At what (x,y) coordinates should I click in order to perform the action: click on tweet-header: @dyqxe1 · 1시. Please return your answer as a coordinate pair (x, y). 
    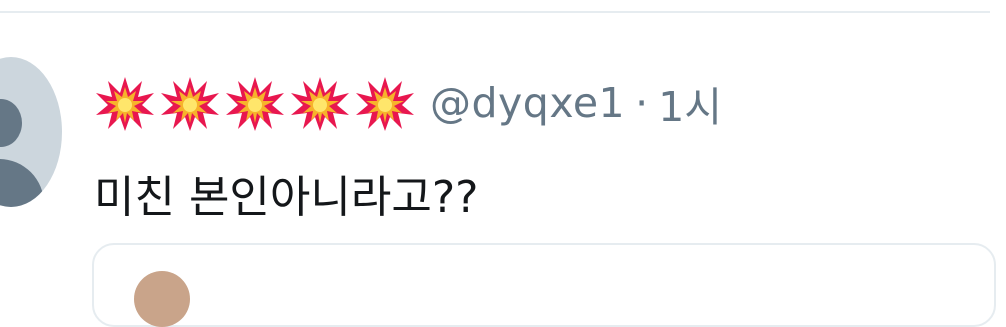
    Looking at the image, I should click on (408, 103).